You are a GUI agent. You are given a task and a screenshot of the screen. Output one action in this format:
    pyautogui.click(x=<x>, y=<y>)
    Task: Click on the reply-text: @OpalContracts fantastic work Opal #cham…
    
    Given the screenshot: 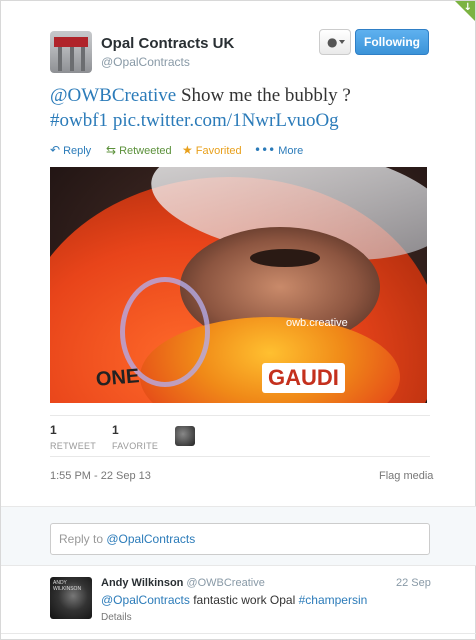 What is the action you would take?
    pyautogui.click(x=234, y=600)
    